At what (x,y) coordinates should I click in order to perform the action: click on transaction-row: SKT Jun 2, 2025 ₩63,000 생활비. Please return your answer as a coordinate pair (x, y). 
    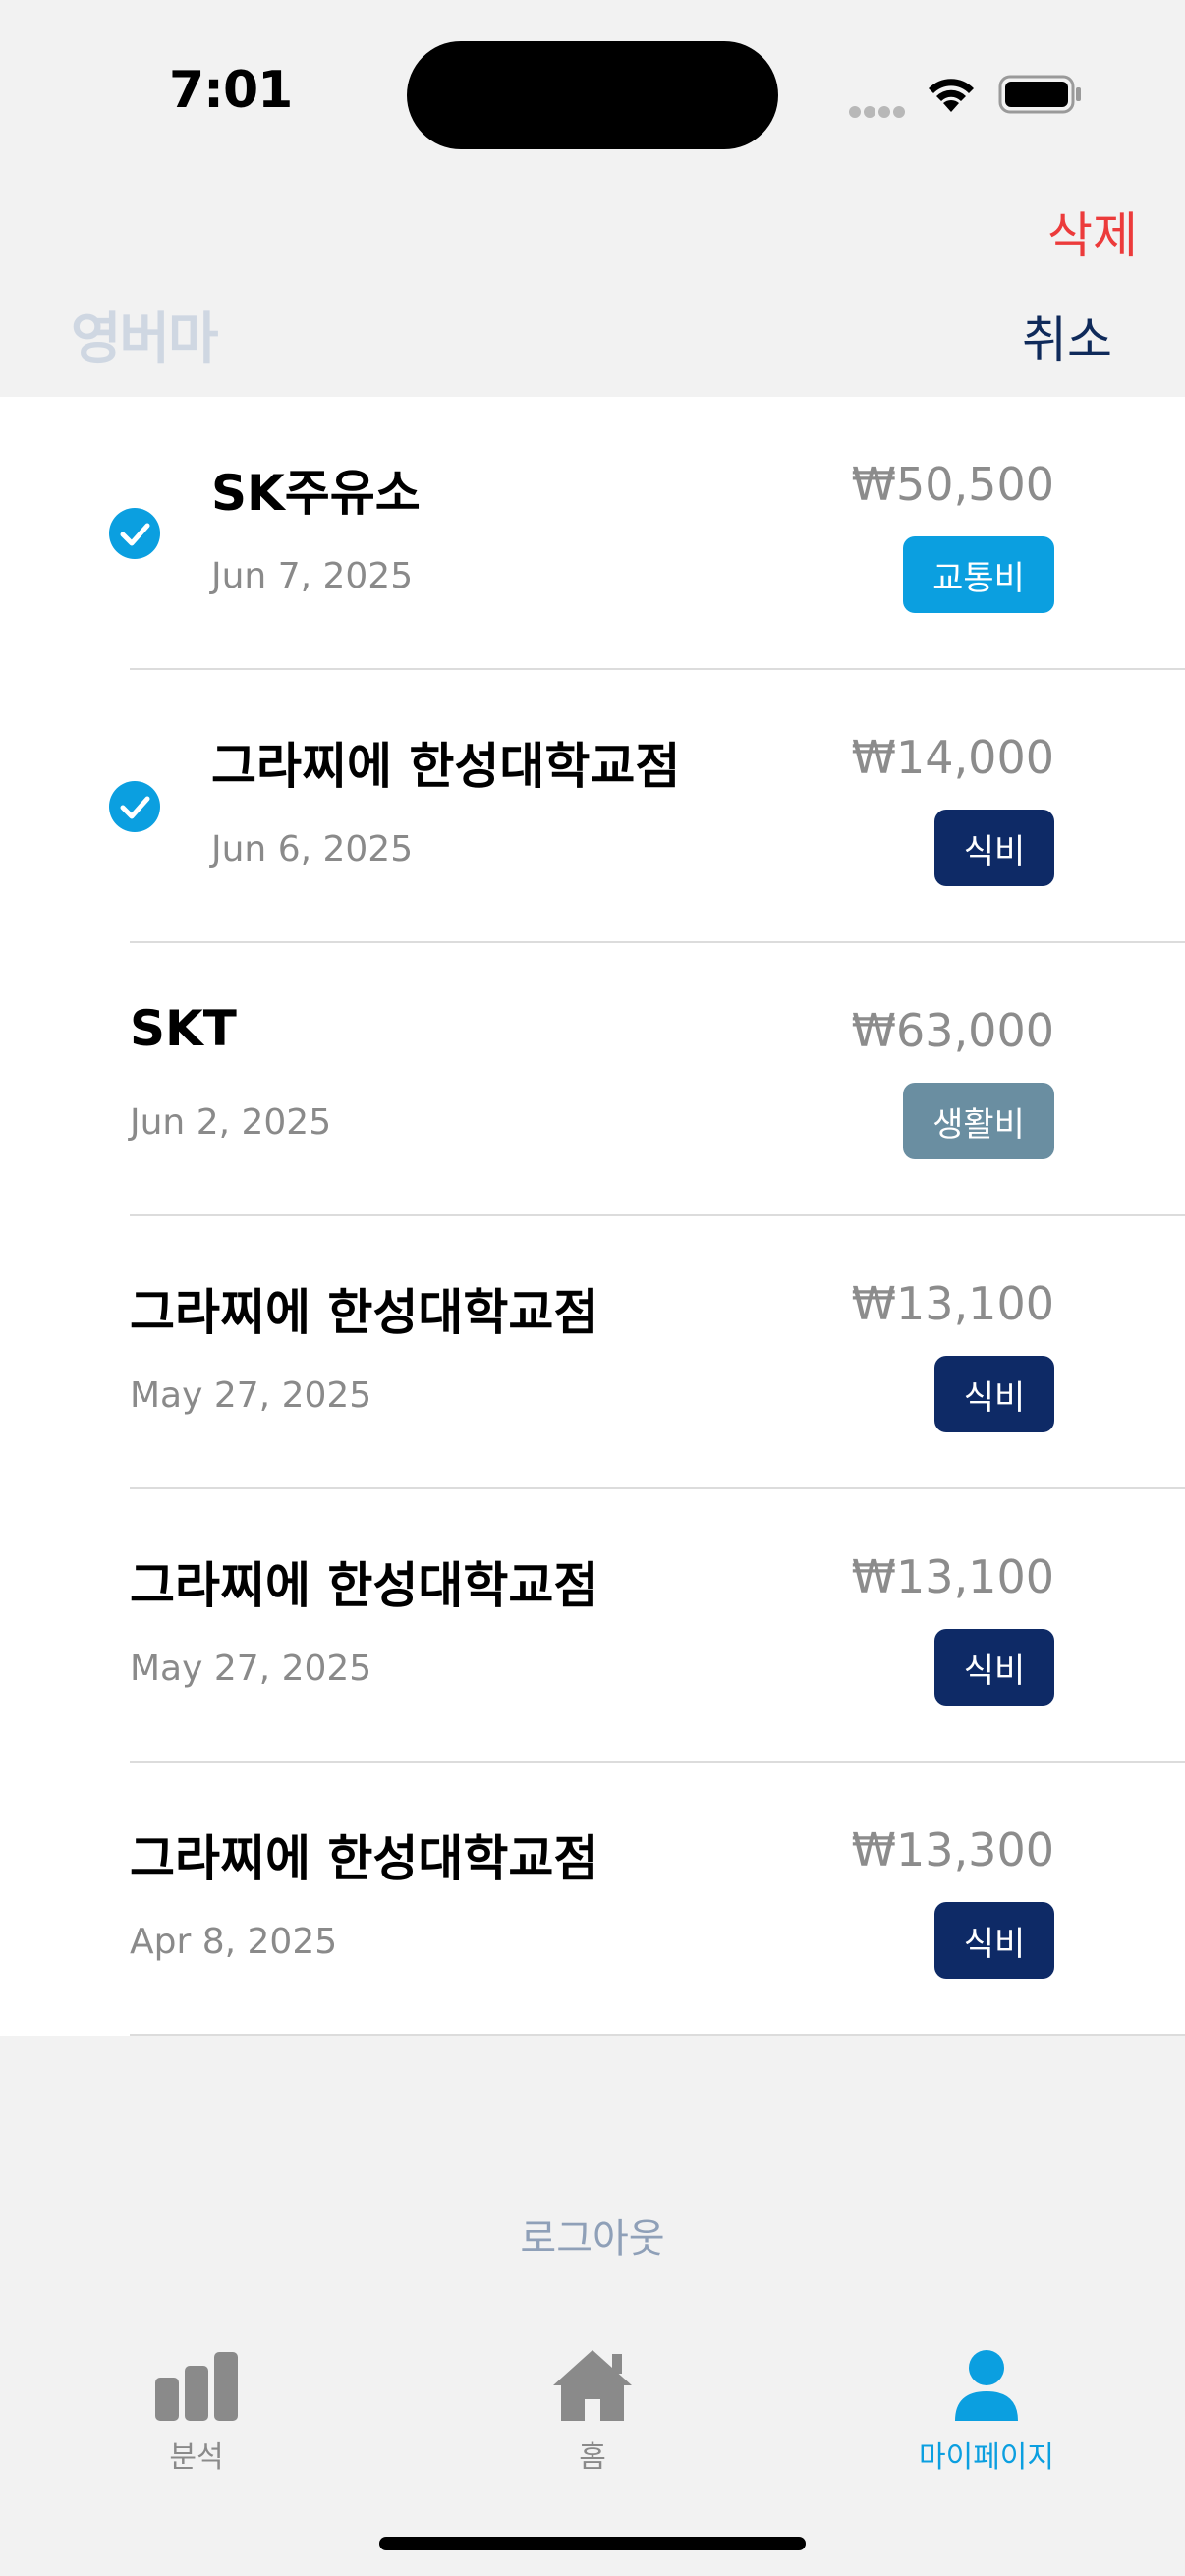
    Looking at the image, I should click on (592, 1079).